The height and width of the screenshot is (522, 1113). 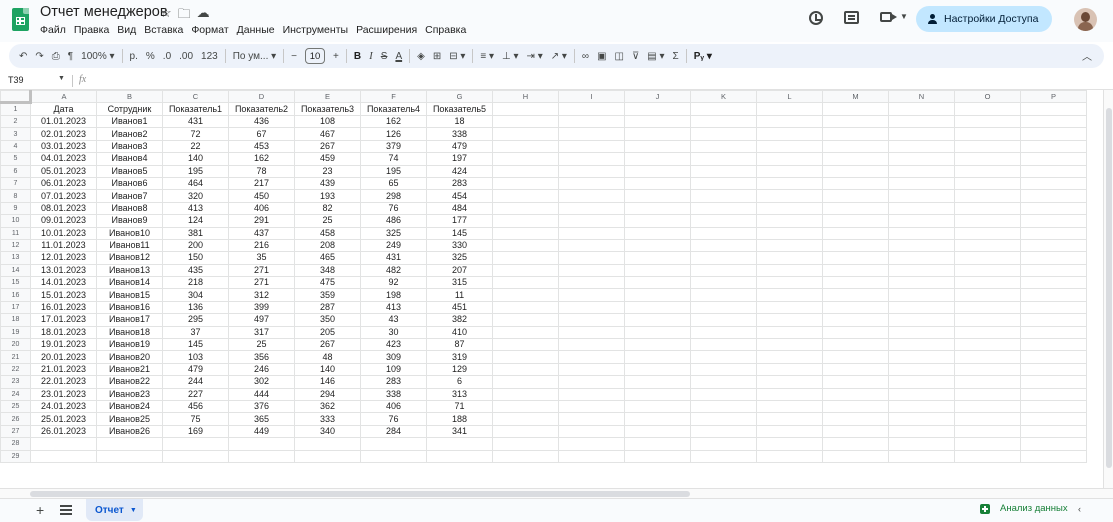 I want to click on cell: 24.01.2023, so click(x=63, y=406).